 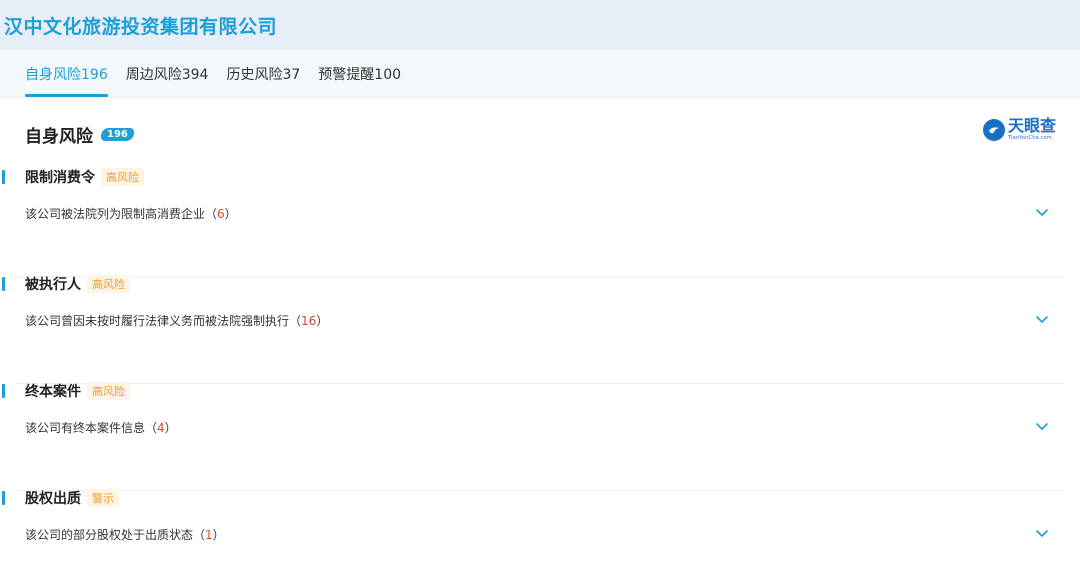 I want to click on risk-description: 该公司的部分股权处于出质状态 （ 1 ）, so click(x=540, y=534).